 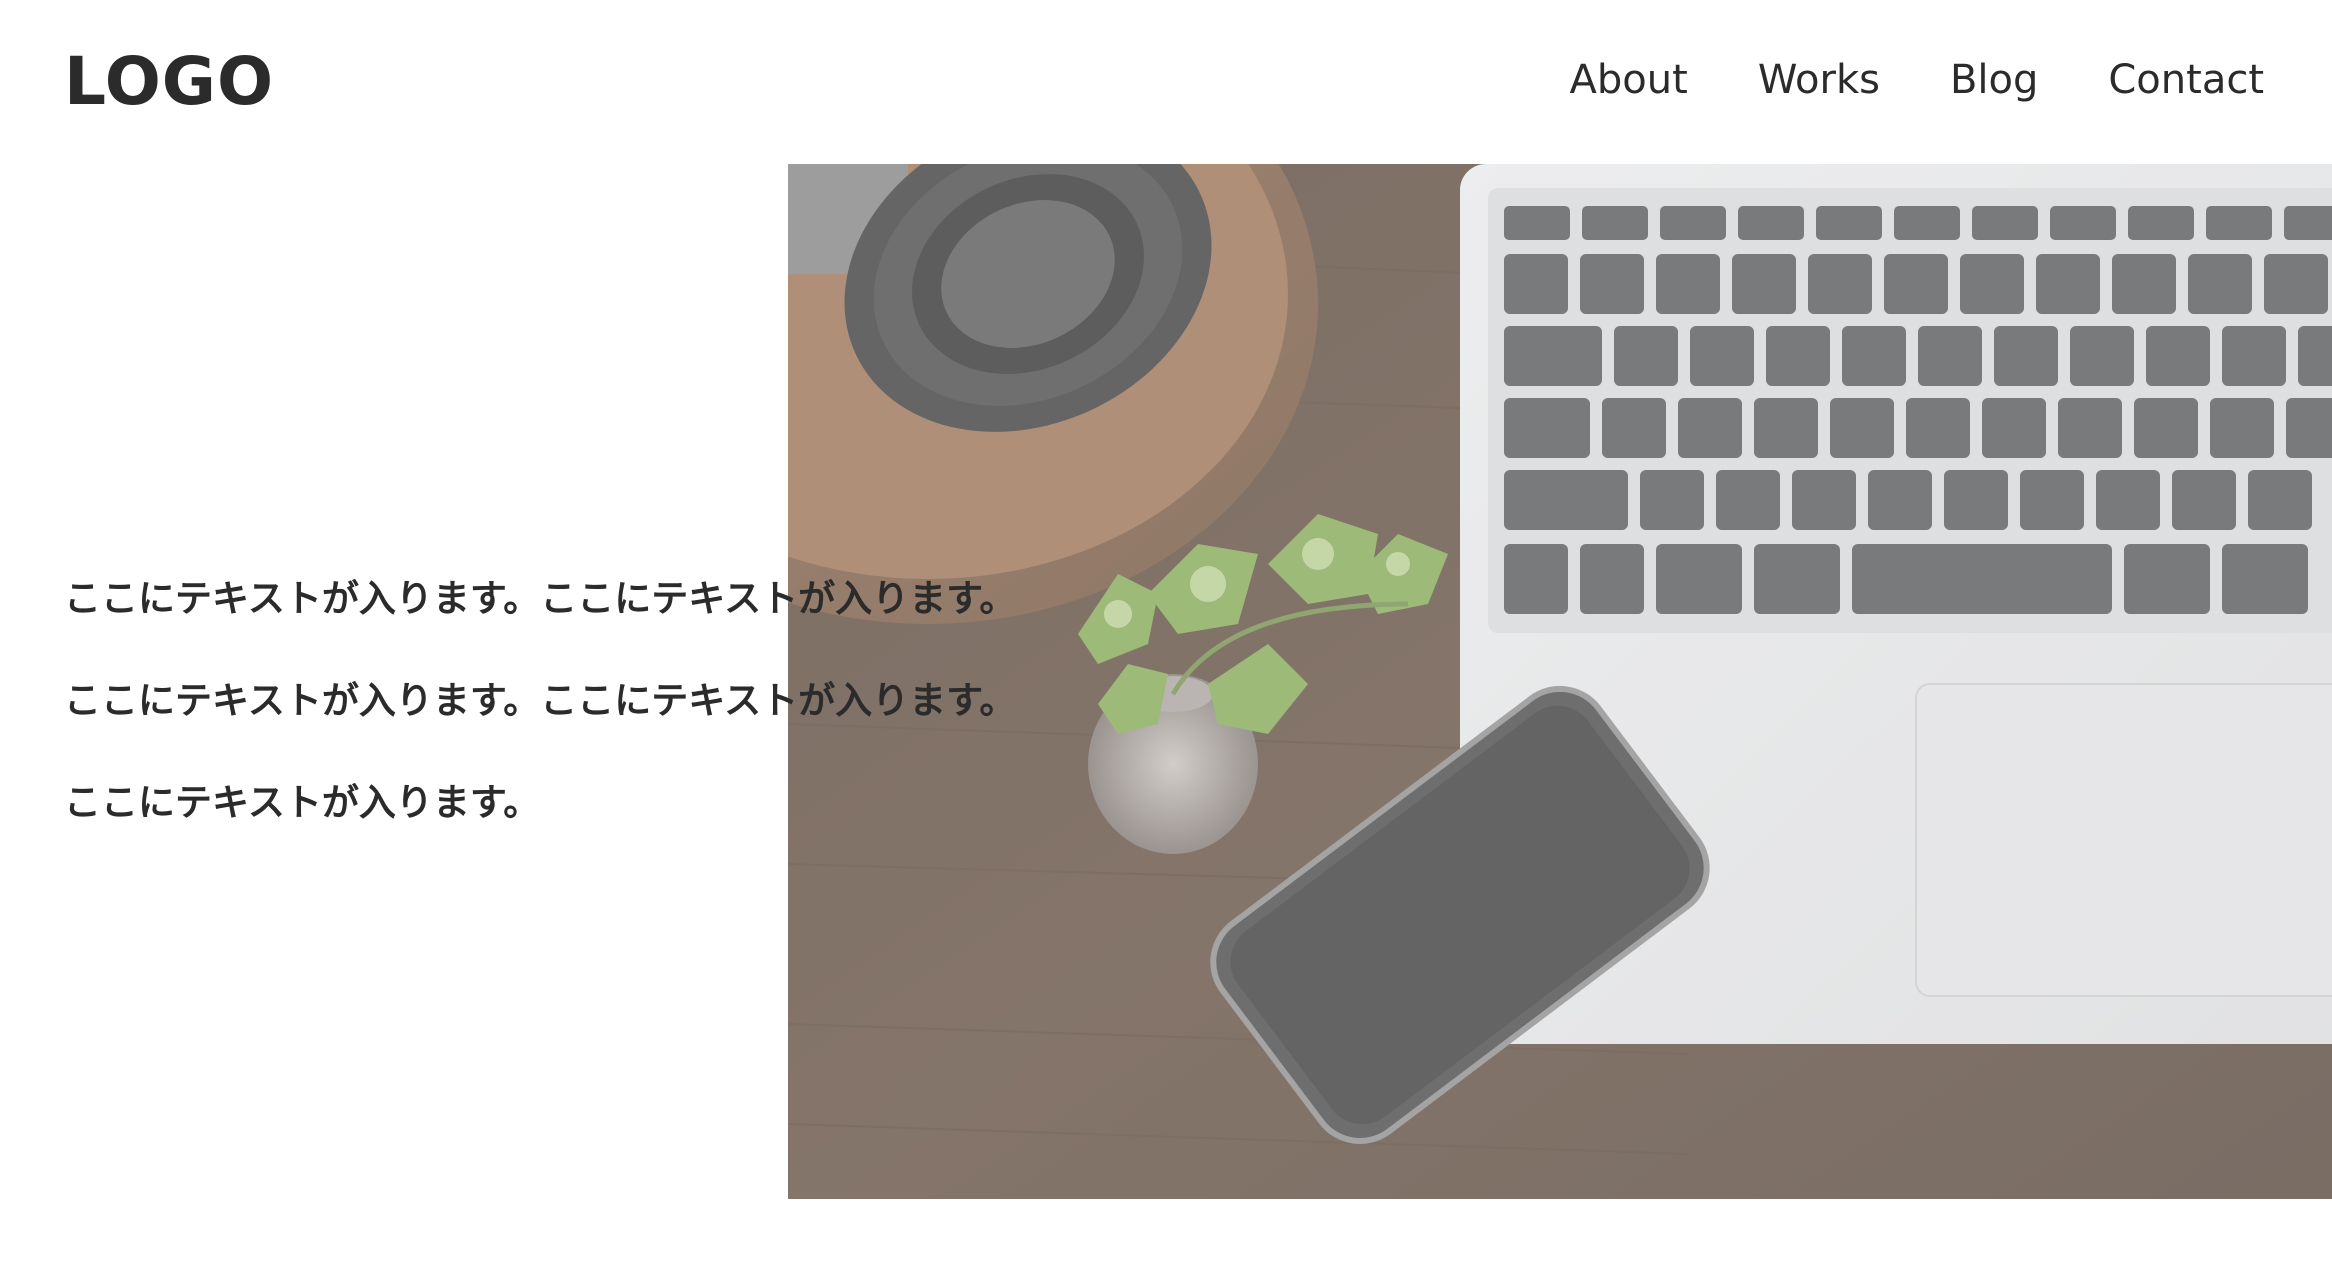 I want to click on hero-text-line-1: ここにテキストが入ります。ここにテキストが入ります。, so click(x=540, y=598).